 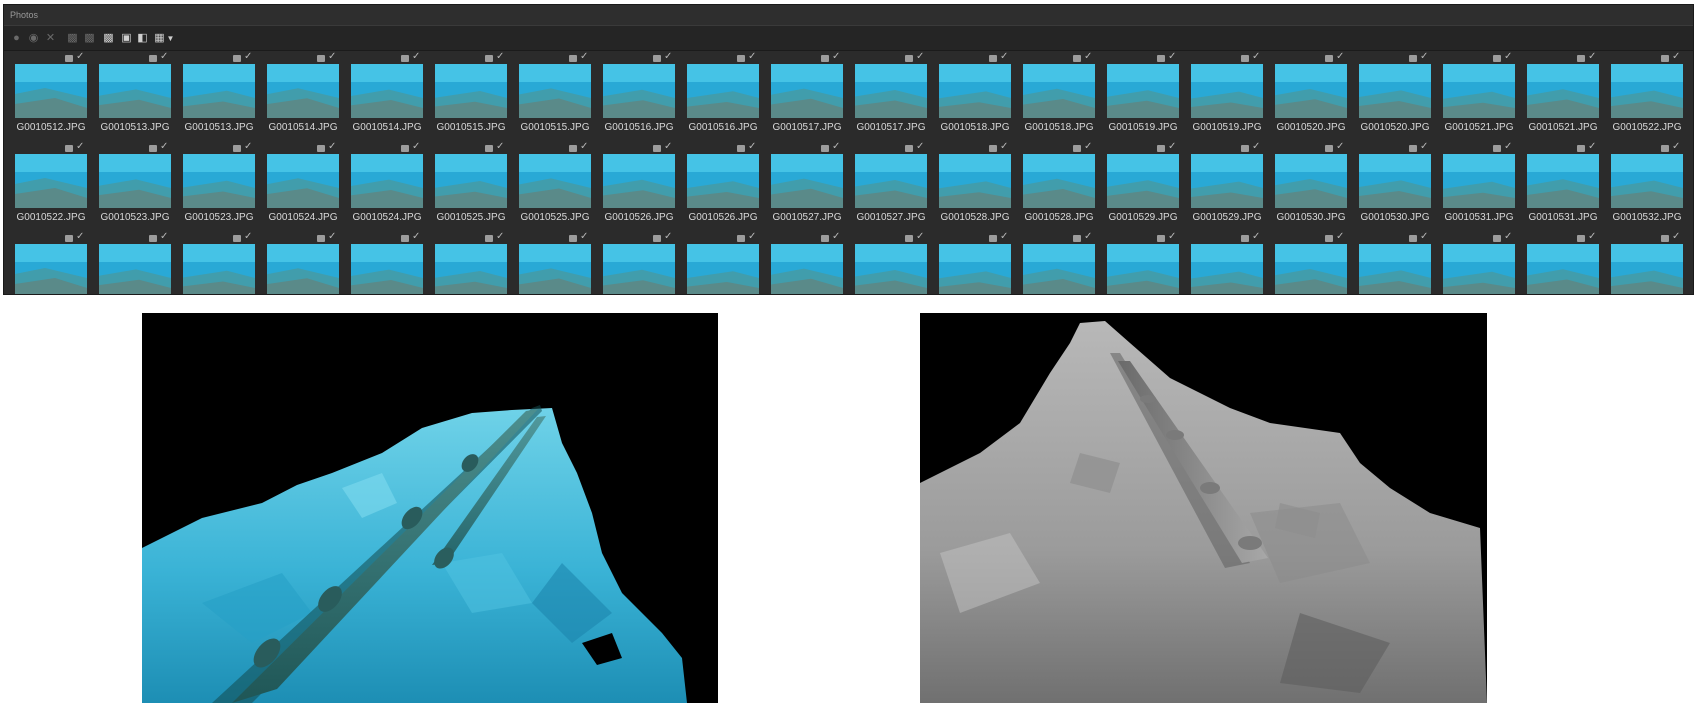 I want to click on photo-filename: G0010527.JPG, so click(x=807, y=217).